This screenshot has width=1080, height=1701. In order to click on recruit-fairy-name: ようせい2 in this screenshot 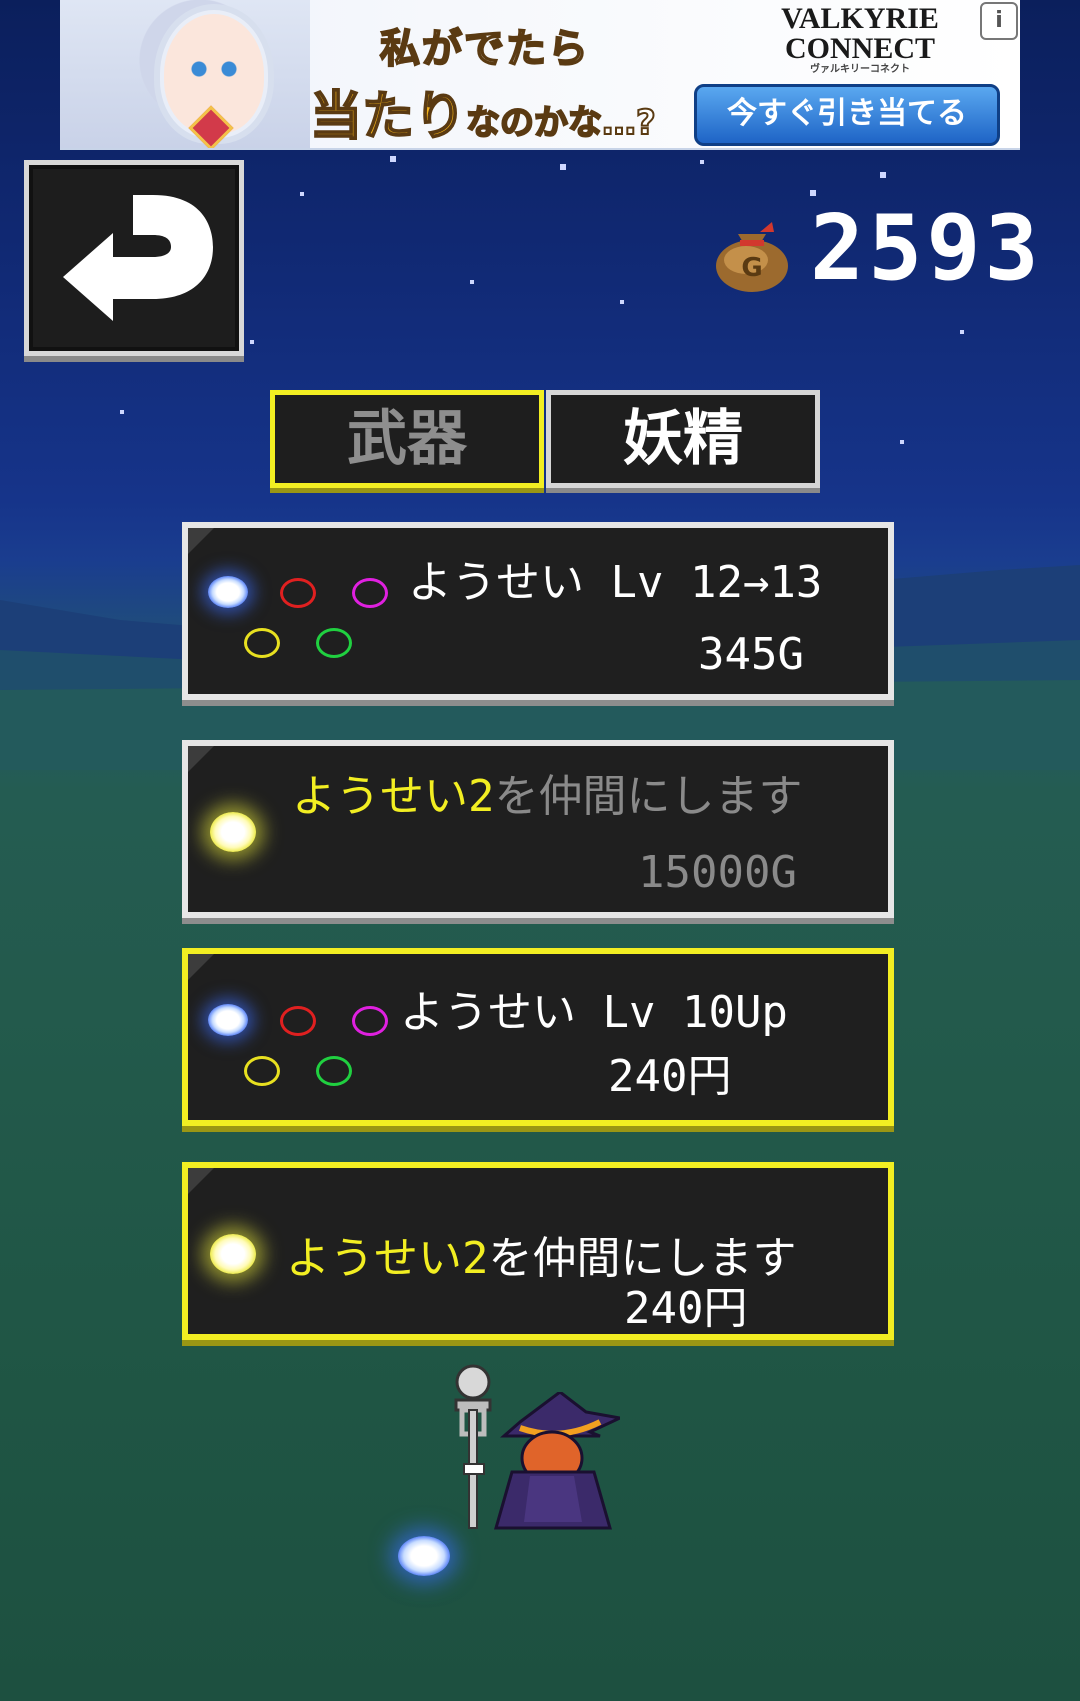, I will do `click(393, 796)`.